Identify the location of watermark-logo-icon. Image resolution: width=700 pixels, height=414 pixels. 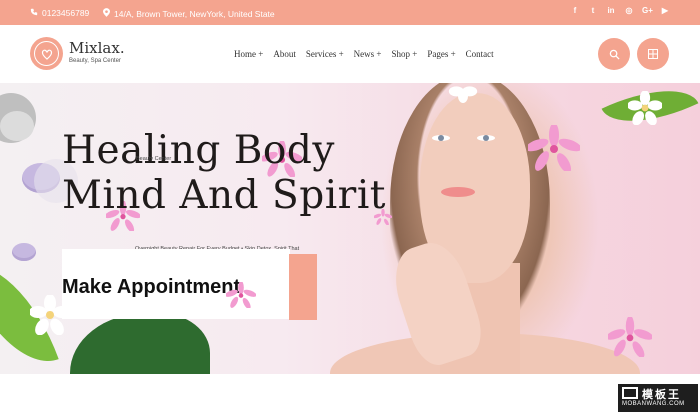
(630, 393).